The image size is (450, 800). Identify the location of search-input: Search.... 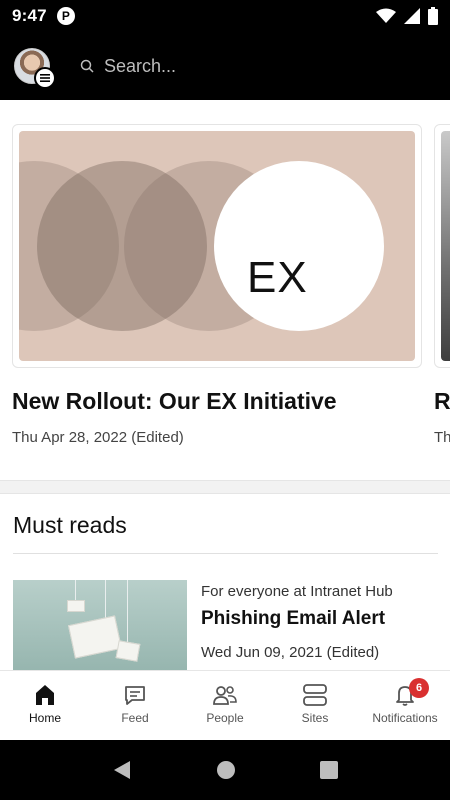
(128, 66).